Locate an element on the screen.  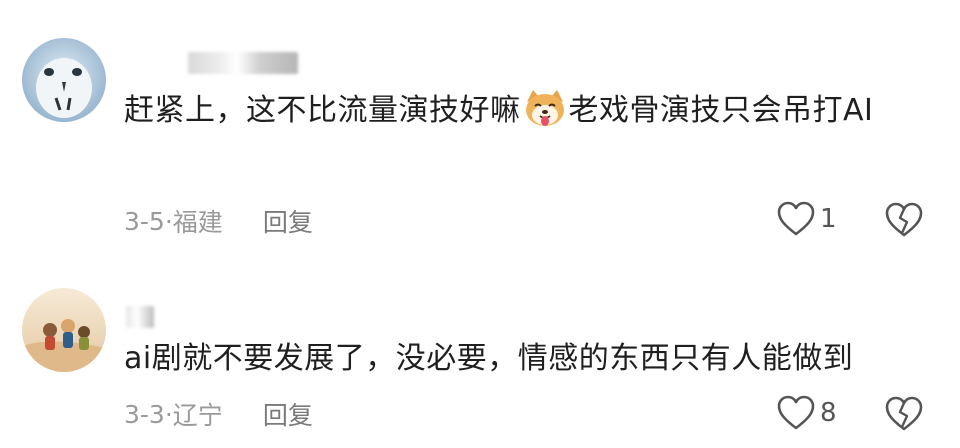
dog-face-emoji is located at coordinates (545, 108).